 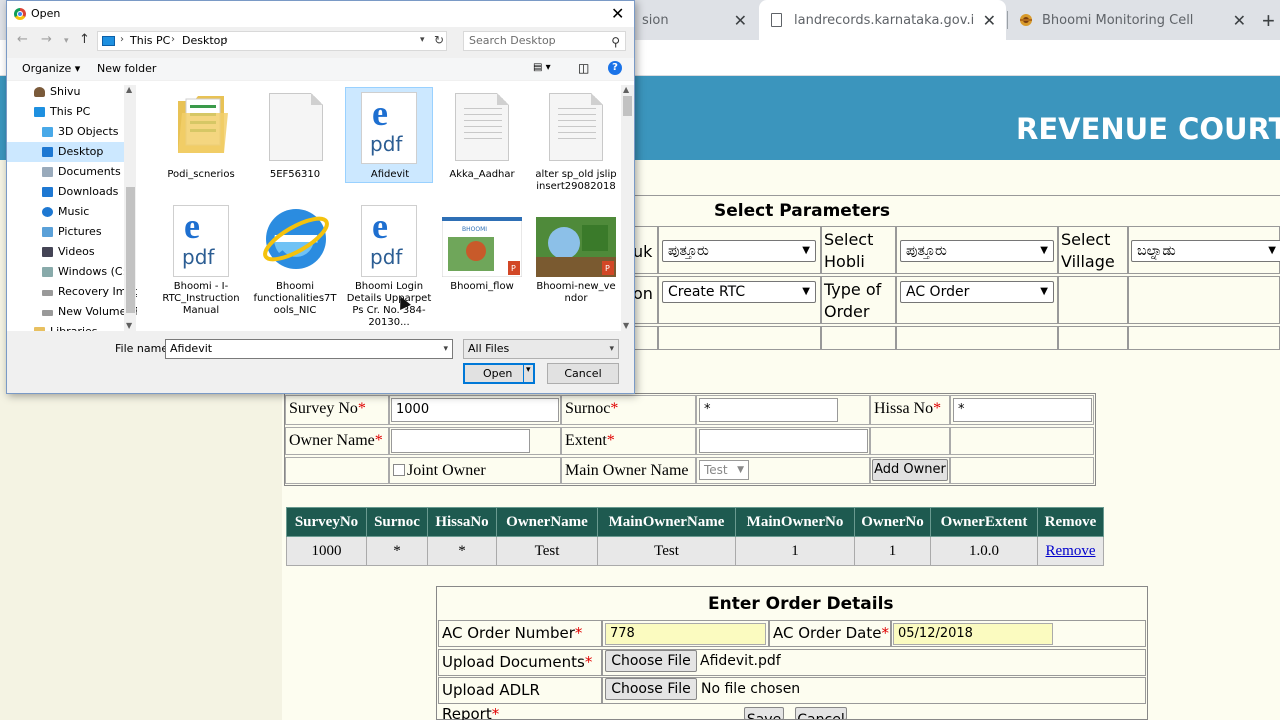 What do you see at coordinates (295, 259) in the screenshot?
I see `file-item: Bhoomi functionalities7T ools_NIC` at bounding box center [295, 259].